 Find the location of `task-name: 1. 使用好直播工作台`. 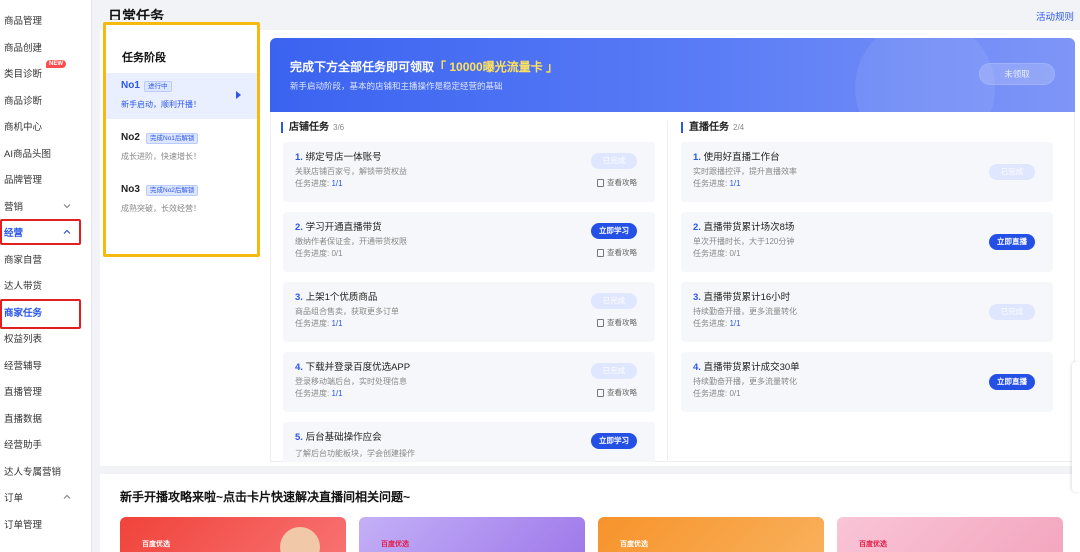

task-name: 1. 使用好直播工作台 is located at coordinates (736, 156).